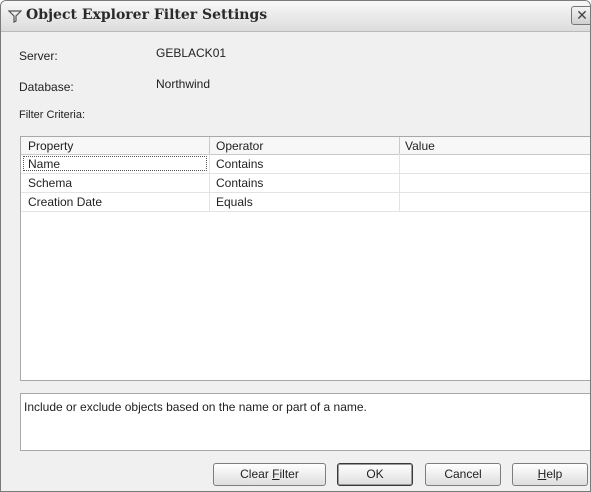 This screenshot has width=591, height=492. What do you see at coordinates (305, 164) in the screenshot?
I see `table-row: Name Contains` at bounding box center [305, 164].